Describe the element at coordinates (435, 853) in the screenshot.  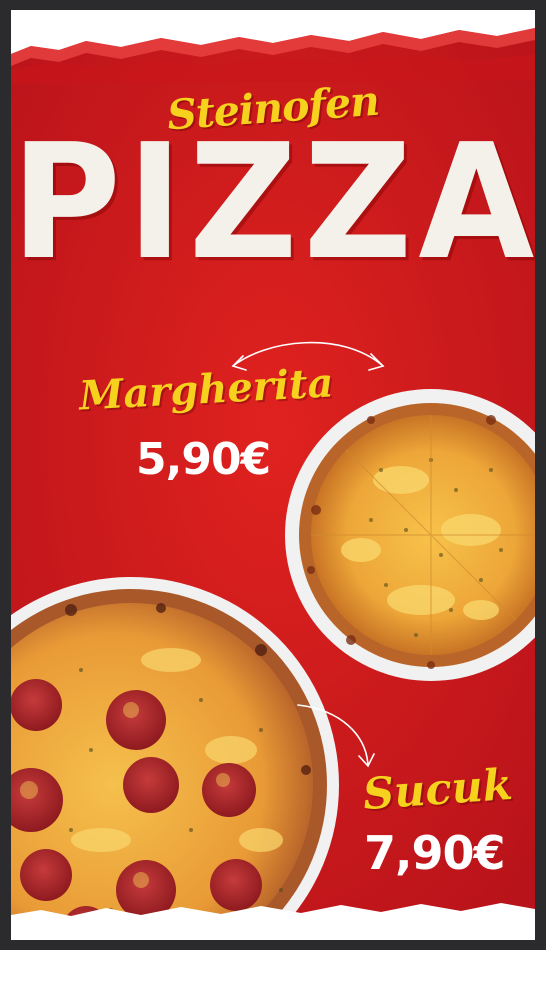
I see `item-price-sucuk: 7,90€` at that location.